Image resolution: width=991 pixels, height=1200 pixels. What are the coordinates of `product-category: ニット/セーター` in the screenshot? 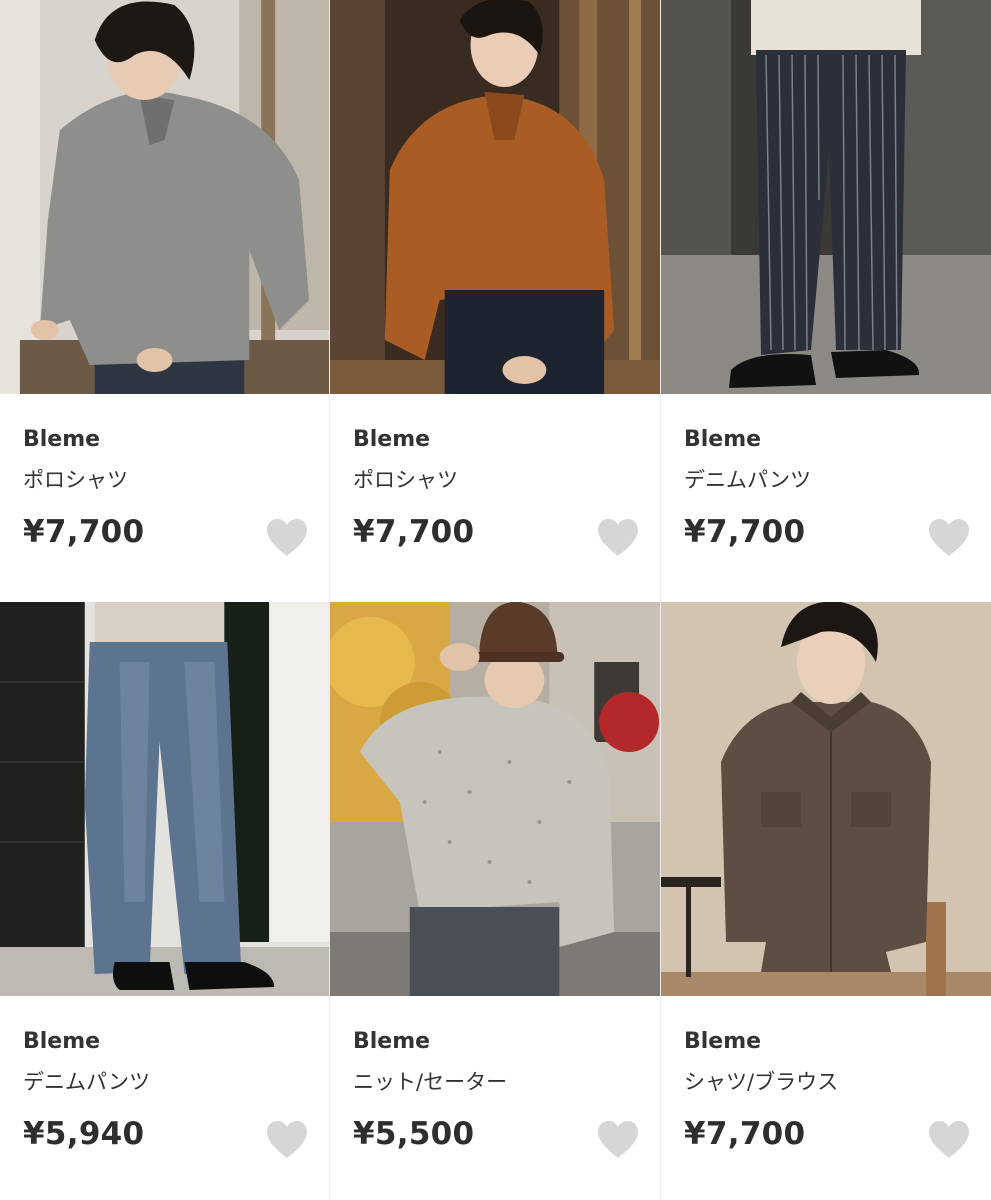 It's located at (430, 1082).